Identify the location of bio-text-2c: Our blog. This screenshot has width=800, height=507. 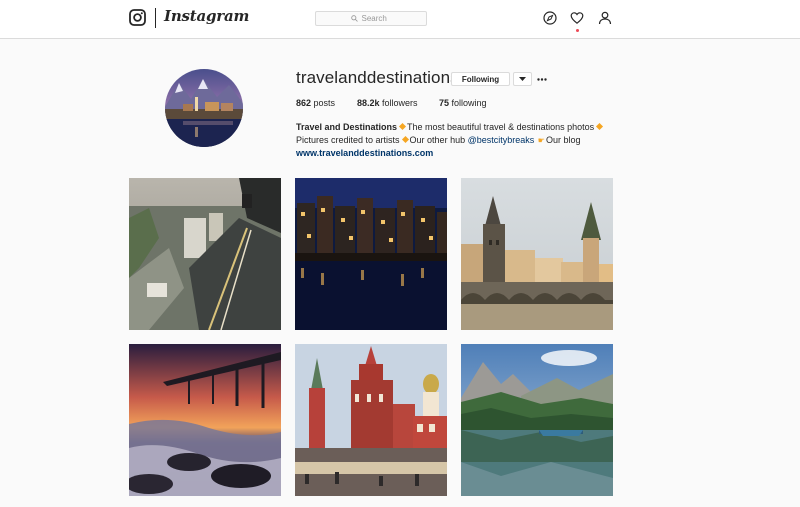
(563, 139).